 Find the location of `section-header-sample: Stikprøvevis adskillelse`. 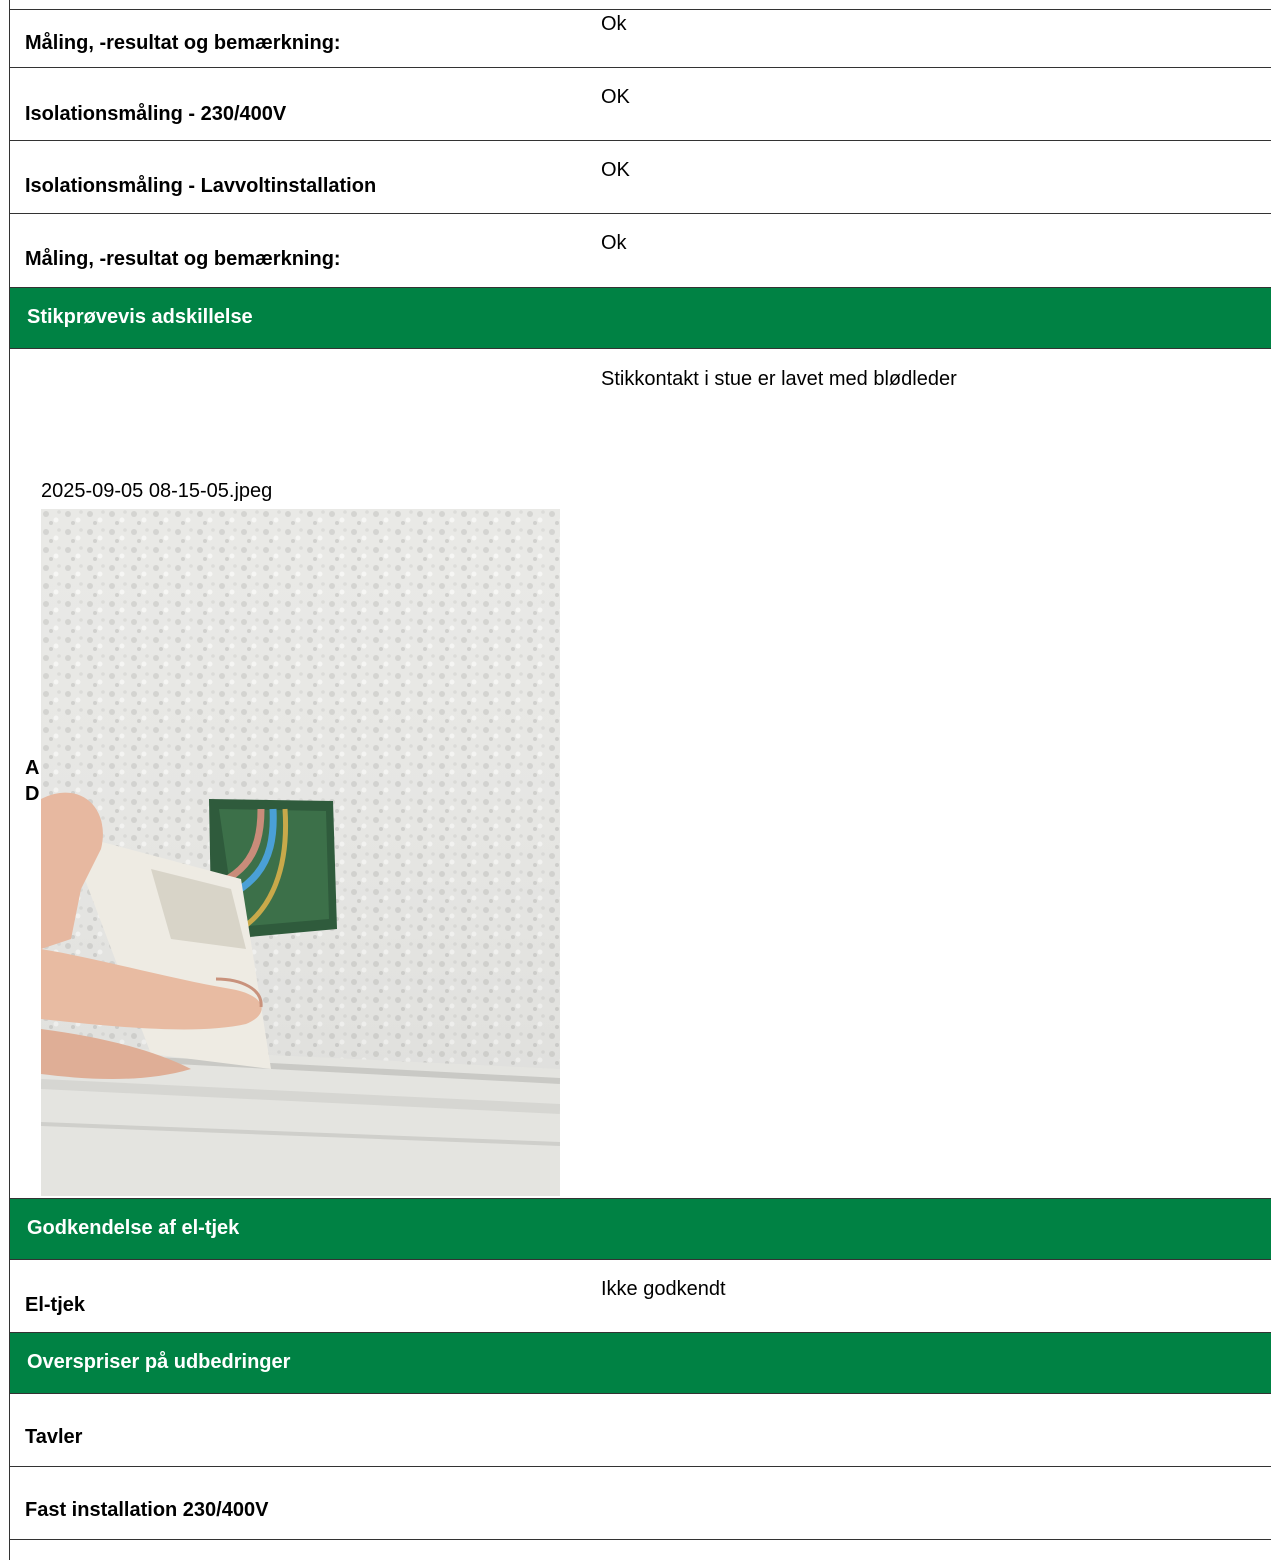

section-header-sample: Stikprøvevis adskillelse is located at coordinates (640, 317).